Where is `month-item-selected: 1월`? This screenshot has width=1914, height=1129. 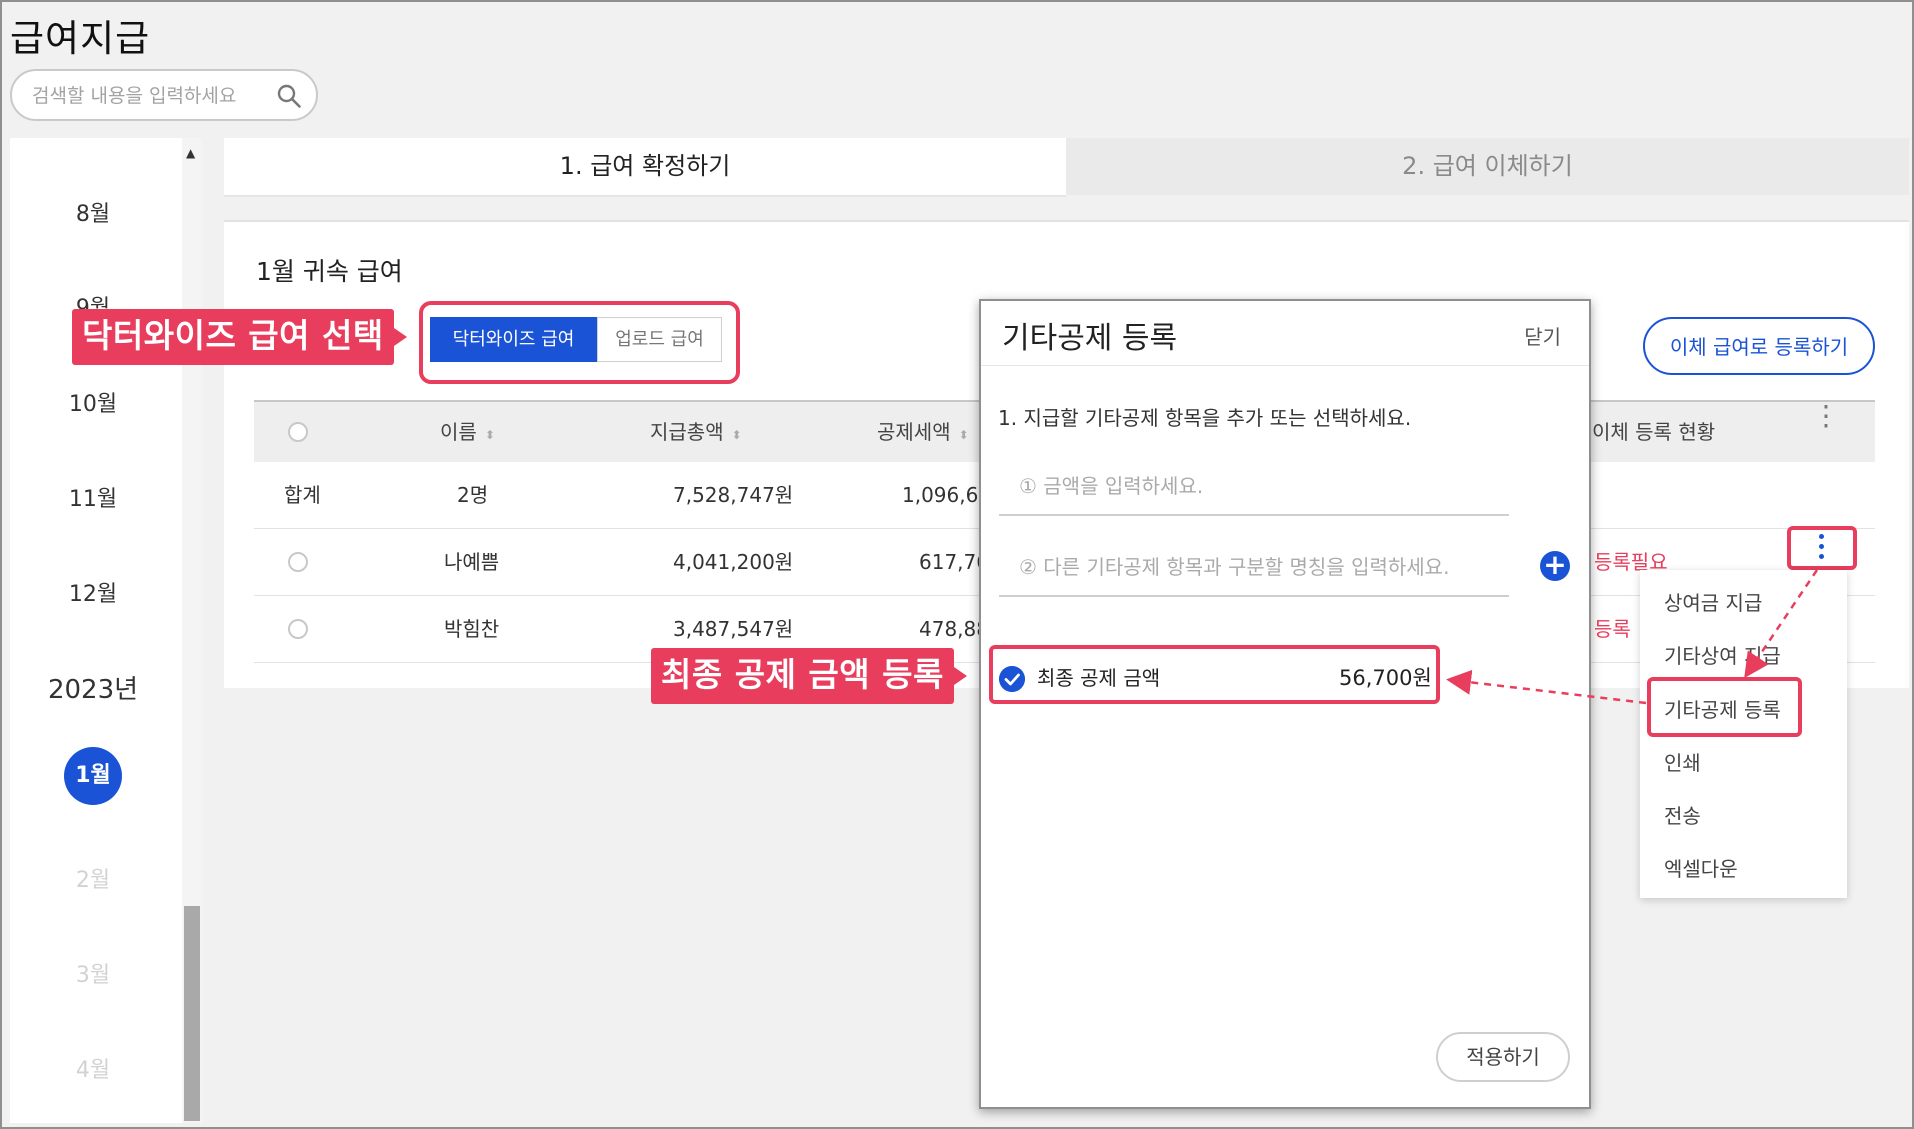
month-item-selected: 1월 is located at coordinates (93, 776).